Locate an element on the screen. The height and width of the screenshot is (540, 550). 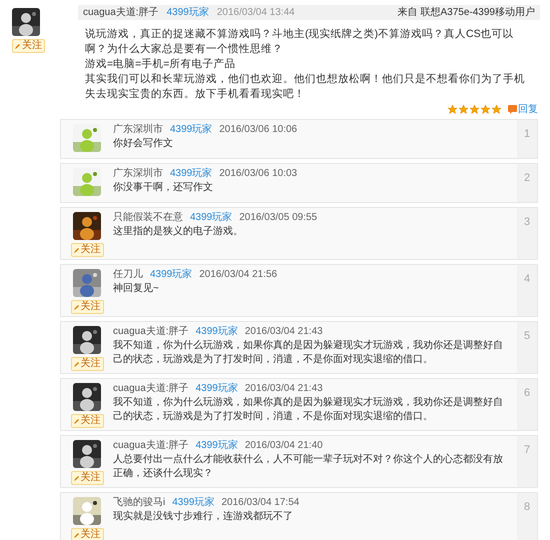
reply-button: 回复 is located at coordinates (523, 109).